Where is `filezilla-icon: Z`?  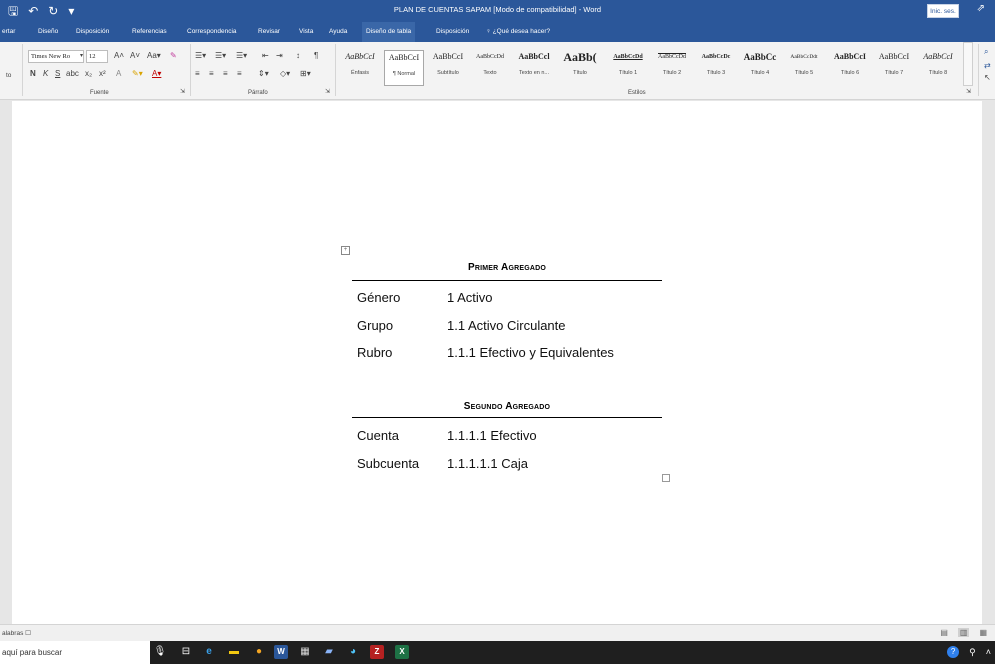 filezilla-icon: Z is located at coordinates (377, 652).